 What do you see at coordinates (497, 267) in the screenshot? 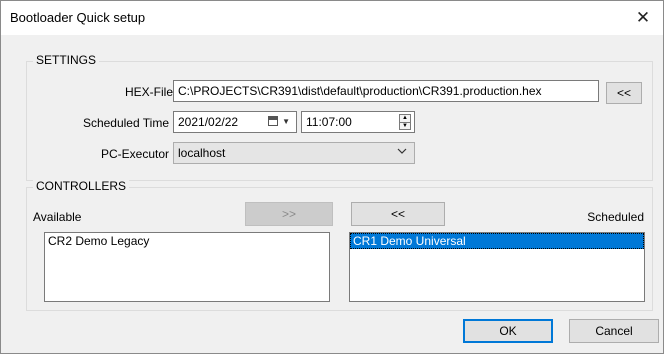
I see `scheduled-list: CR1 Demo Universal` at bounding box center [497, 267].